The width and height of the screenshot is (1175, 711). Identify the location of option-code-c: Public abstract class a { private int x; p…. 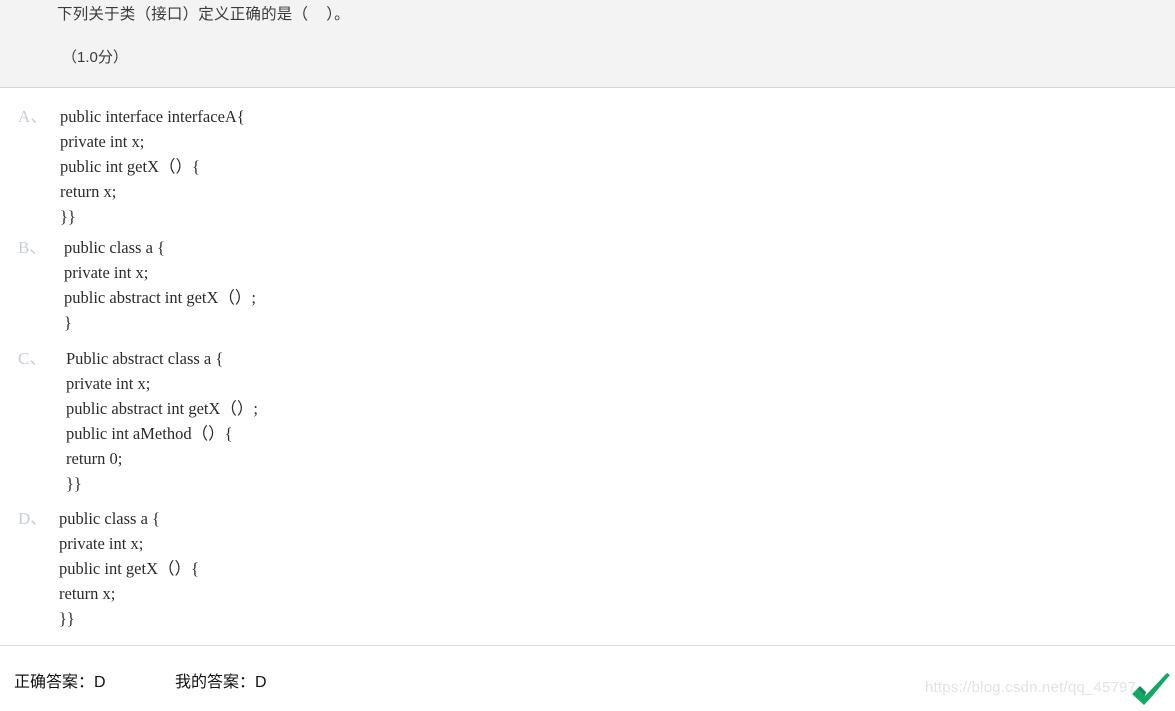
(162, 421).